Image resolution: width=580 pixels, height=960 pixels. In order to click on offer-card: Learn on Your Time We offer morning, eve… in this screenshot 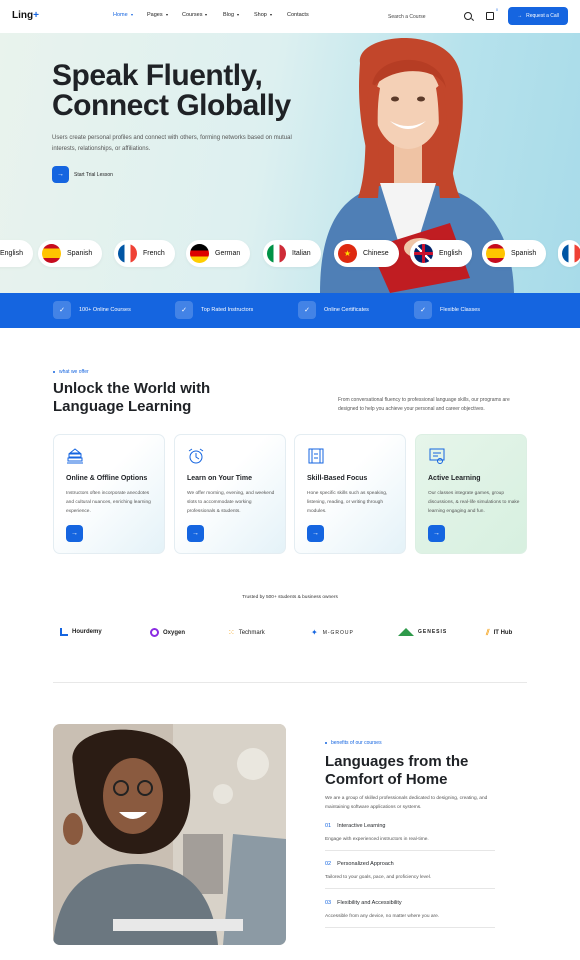, I will do `click(230, 494)`.